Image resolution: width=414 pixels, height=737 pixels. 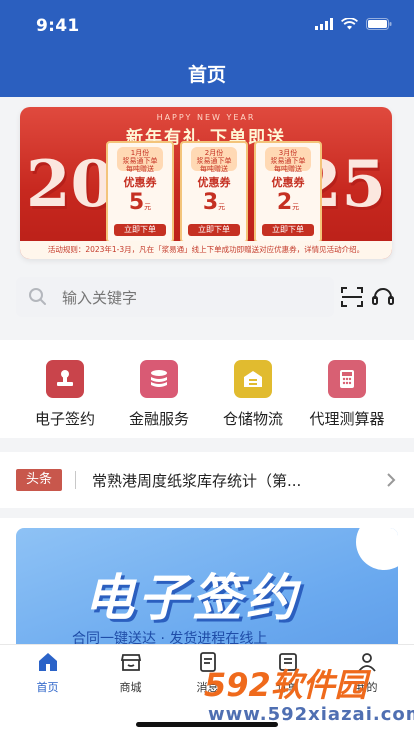 What do you see at coordinates (324, 24) in the screenshot?
I see `signal-icon` at bounding box center [324, 24].